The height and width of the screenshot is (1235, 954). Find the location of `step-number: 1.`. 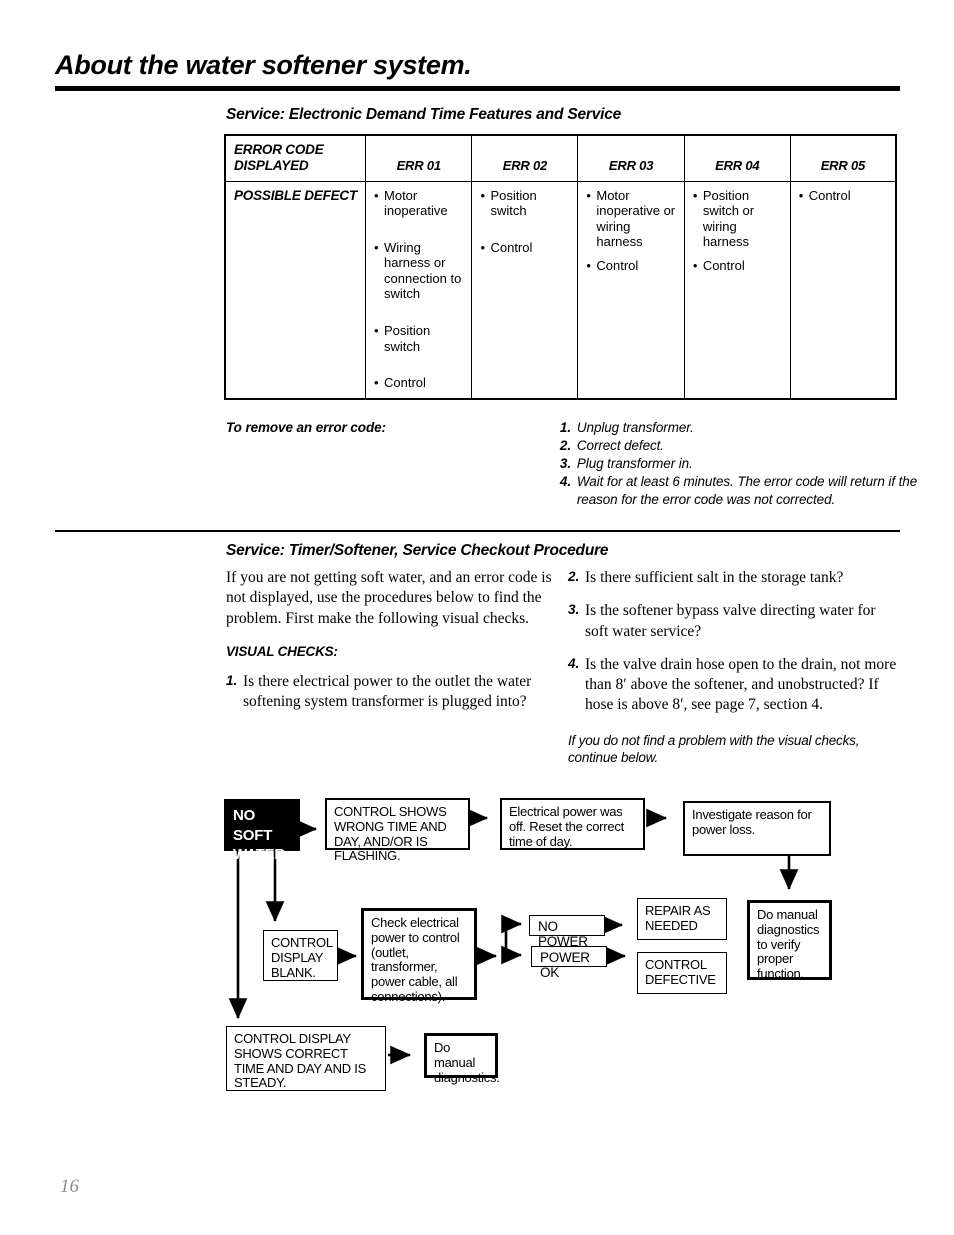

step-number: 1. is located at coordinates (565, 427).